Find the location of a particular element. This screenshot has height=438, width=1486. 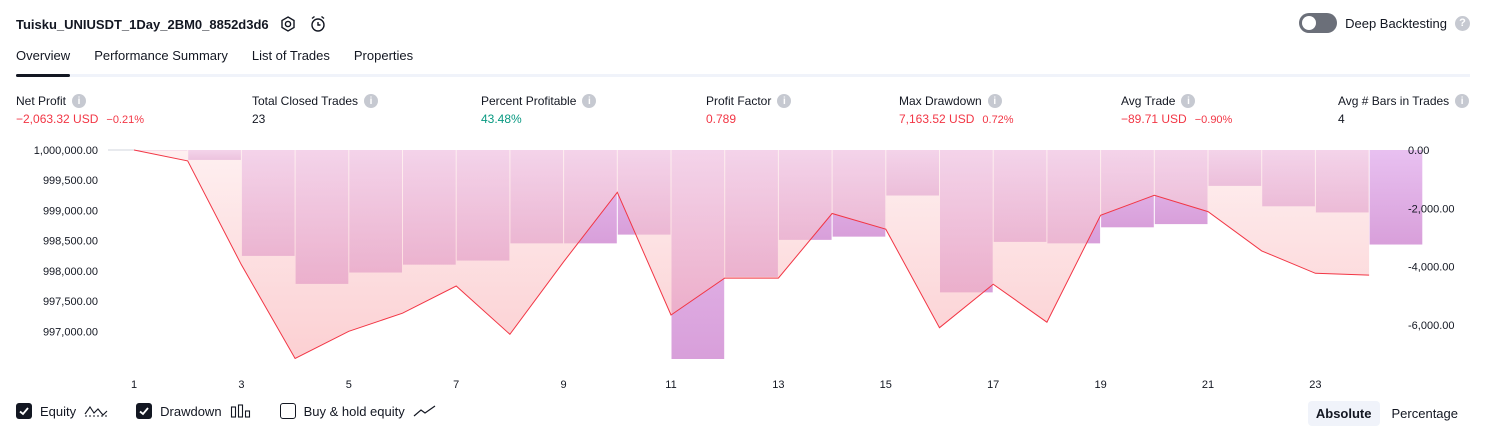

right-axis-tick-label: 0.00 is located at coordinates (1418, 151).